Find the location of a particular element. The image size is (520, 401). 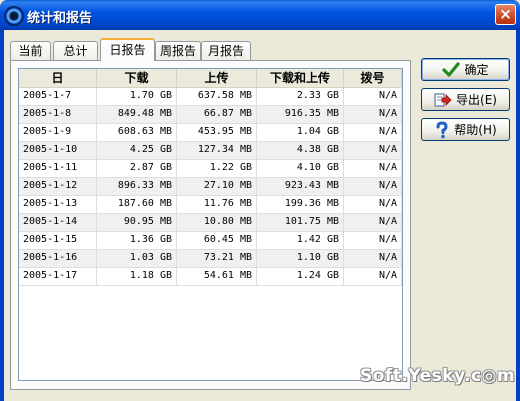

table-row: 2005-1-15 1.36 GB 60.45 MB 1.42 GB N/A is located at coordinates (210, 241).